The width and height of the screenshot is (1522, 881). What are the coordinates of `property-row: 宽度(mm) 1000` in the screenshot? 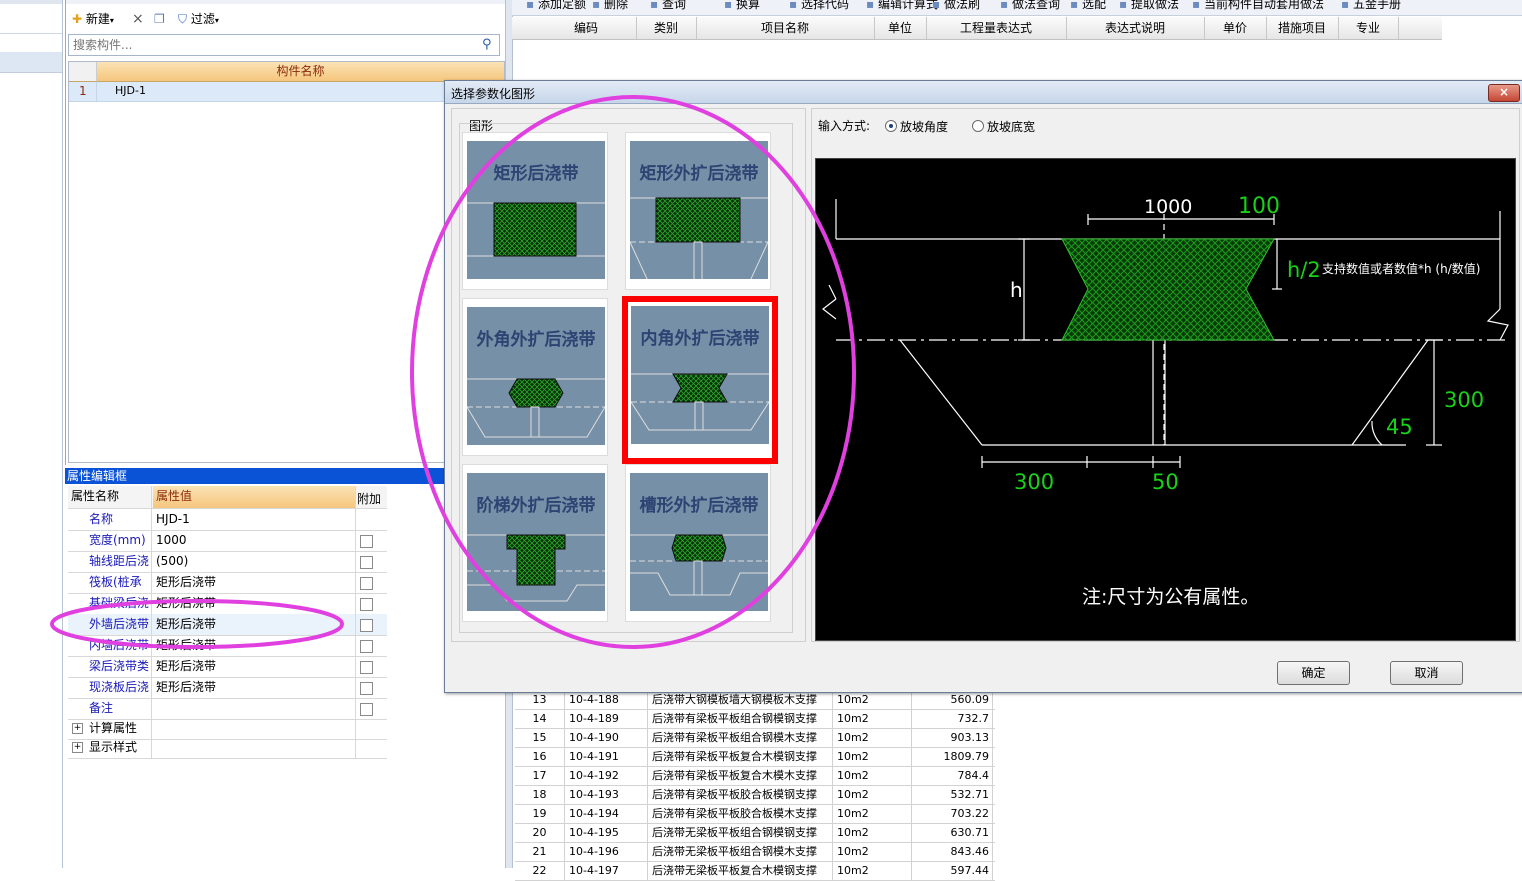 It's located at (227, 541).